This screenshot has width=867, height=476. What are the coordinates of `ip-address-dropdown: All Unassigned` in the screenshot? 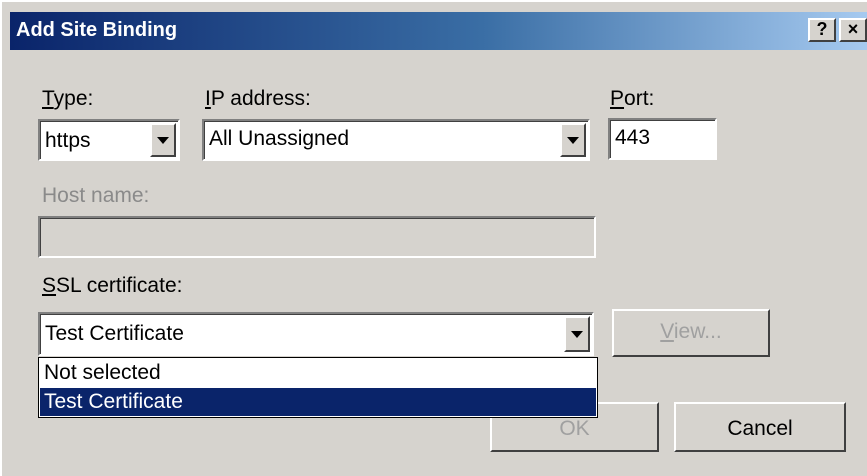 It's located at (396, 140).